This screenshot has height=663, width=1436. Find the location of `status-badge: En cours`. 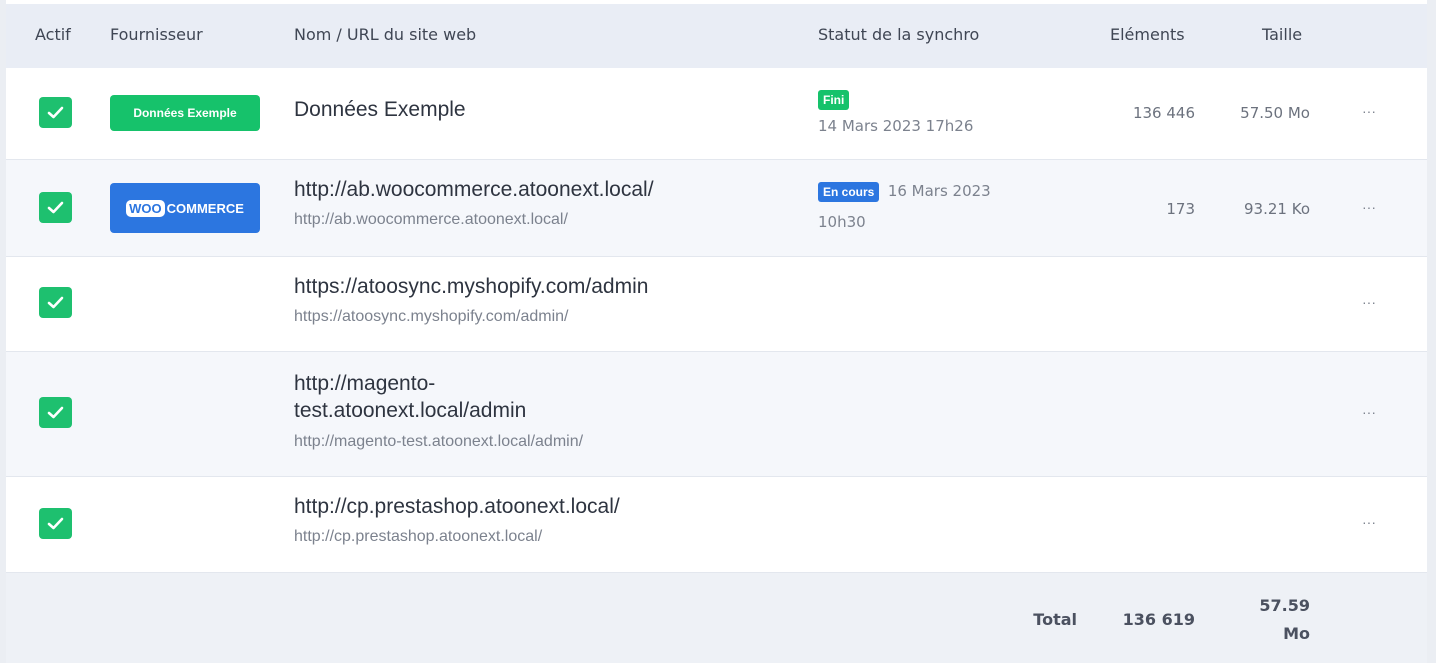

status-badge: En cours is located at coordinates (849, 192).